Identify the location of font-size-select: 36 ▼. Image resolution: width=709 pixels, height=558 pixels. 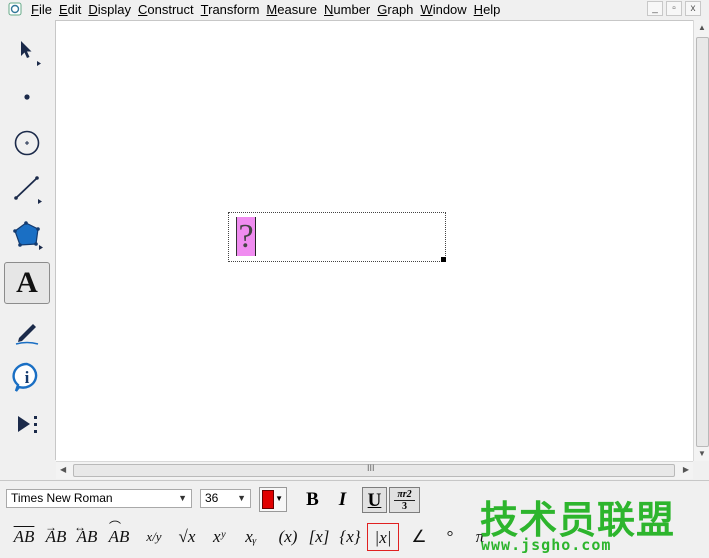
(225, 498).